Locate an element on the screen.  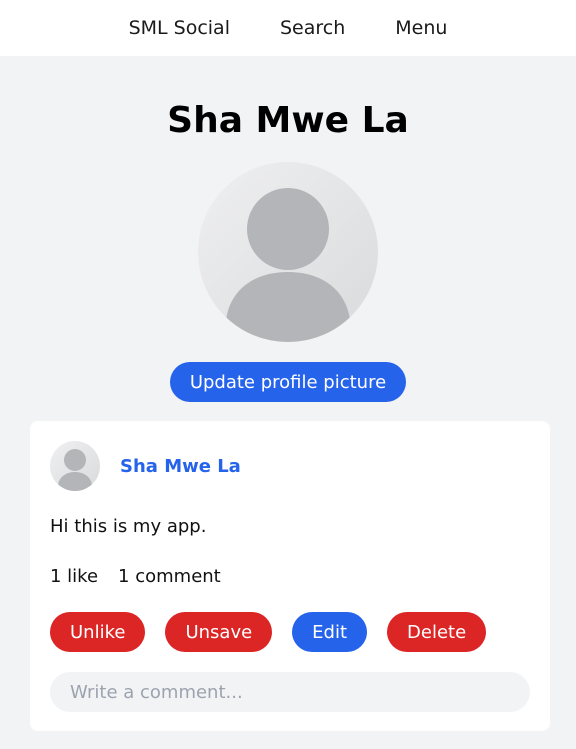
nav-search-link: Search is located at coordinates (312, 28).